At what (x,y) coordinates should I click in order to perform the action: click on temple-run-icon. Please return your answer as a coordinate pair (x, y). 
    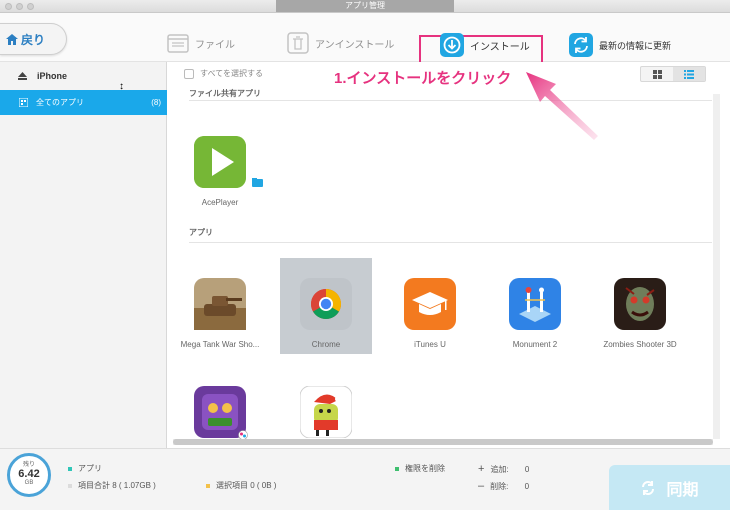
    Looking at the image, I should click on (221, 413).